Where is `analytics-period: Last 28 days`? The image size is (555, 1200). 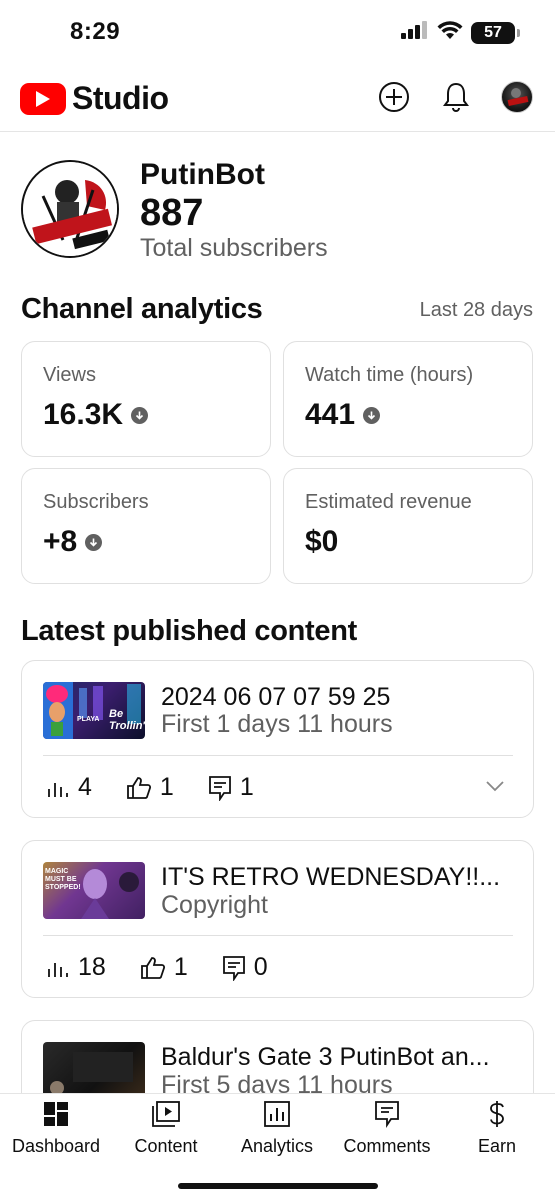 analytics-period: Last 28 days is located at coordinates (476, 310).